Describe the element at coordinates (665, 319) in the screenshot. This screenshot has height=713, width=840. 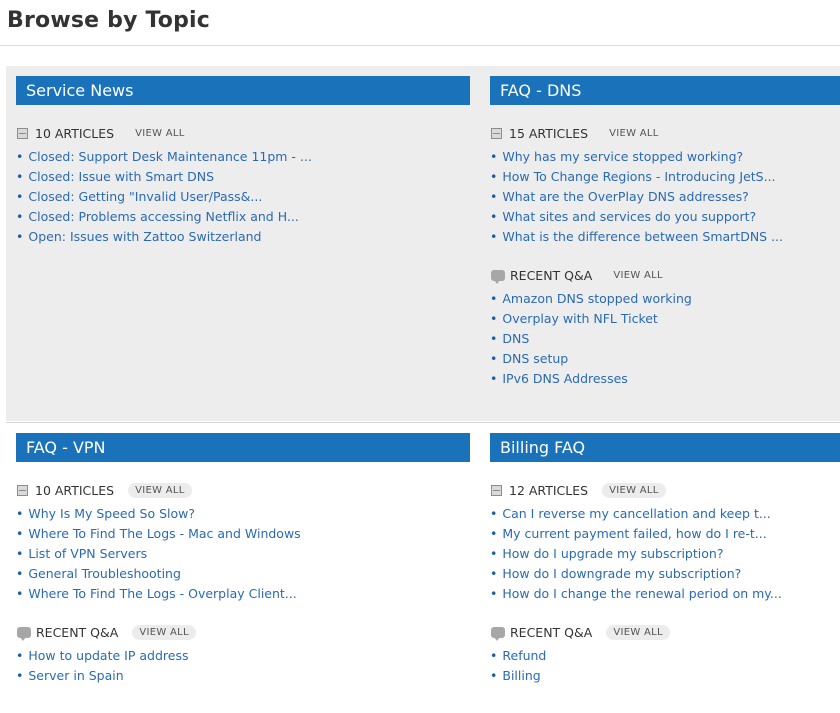
I see `list-item: Overplay with NFL Ticket` at that location.